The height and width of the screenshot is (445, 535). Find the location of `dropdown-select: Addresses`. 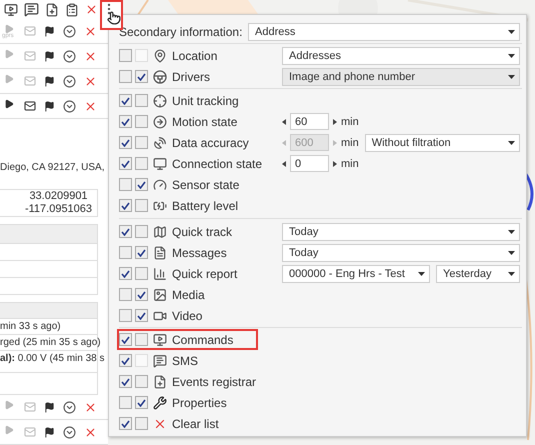

dropdown-select: Addresses is located at coordinates (401, 55).